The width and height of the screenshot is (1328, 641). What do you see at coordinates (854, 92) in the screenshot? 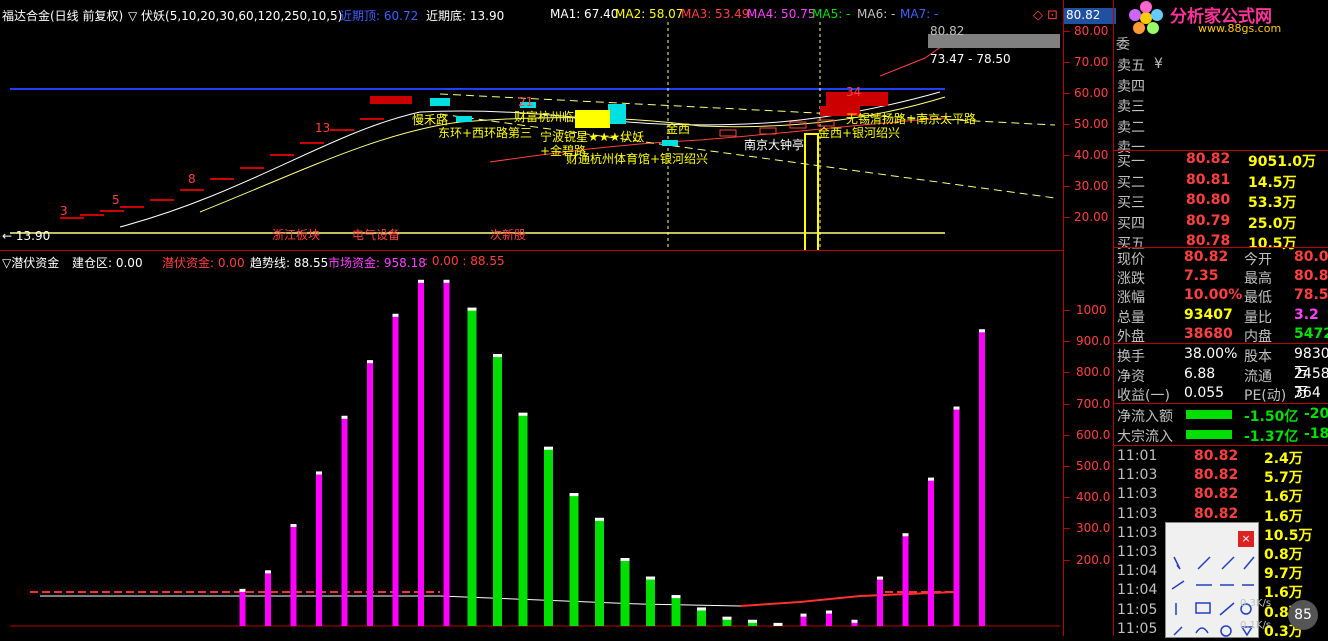
I see `fib-34: 34` at bounding box center [854, 92].